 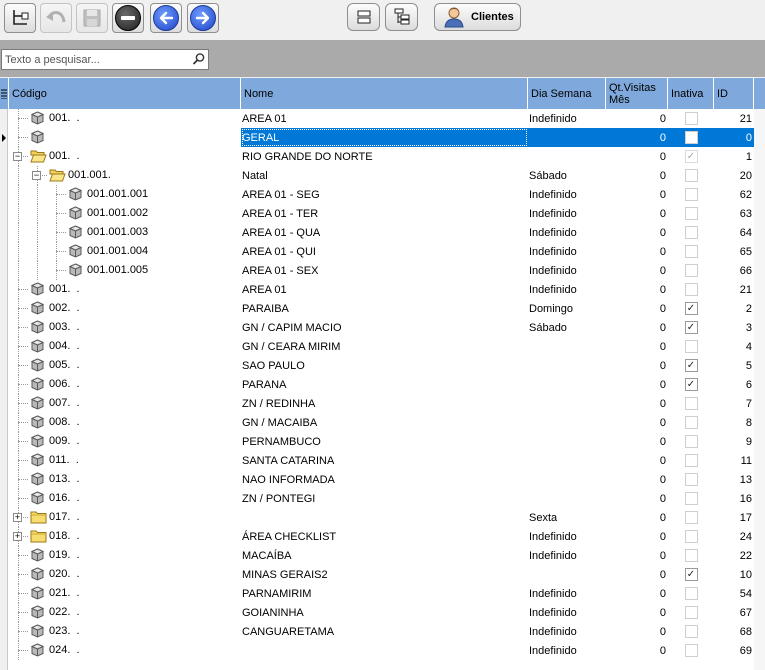 I want to click on table-row: 008. . GN / MACAIBA 0 8, so click(x=382, y=422).